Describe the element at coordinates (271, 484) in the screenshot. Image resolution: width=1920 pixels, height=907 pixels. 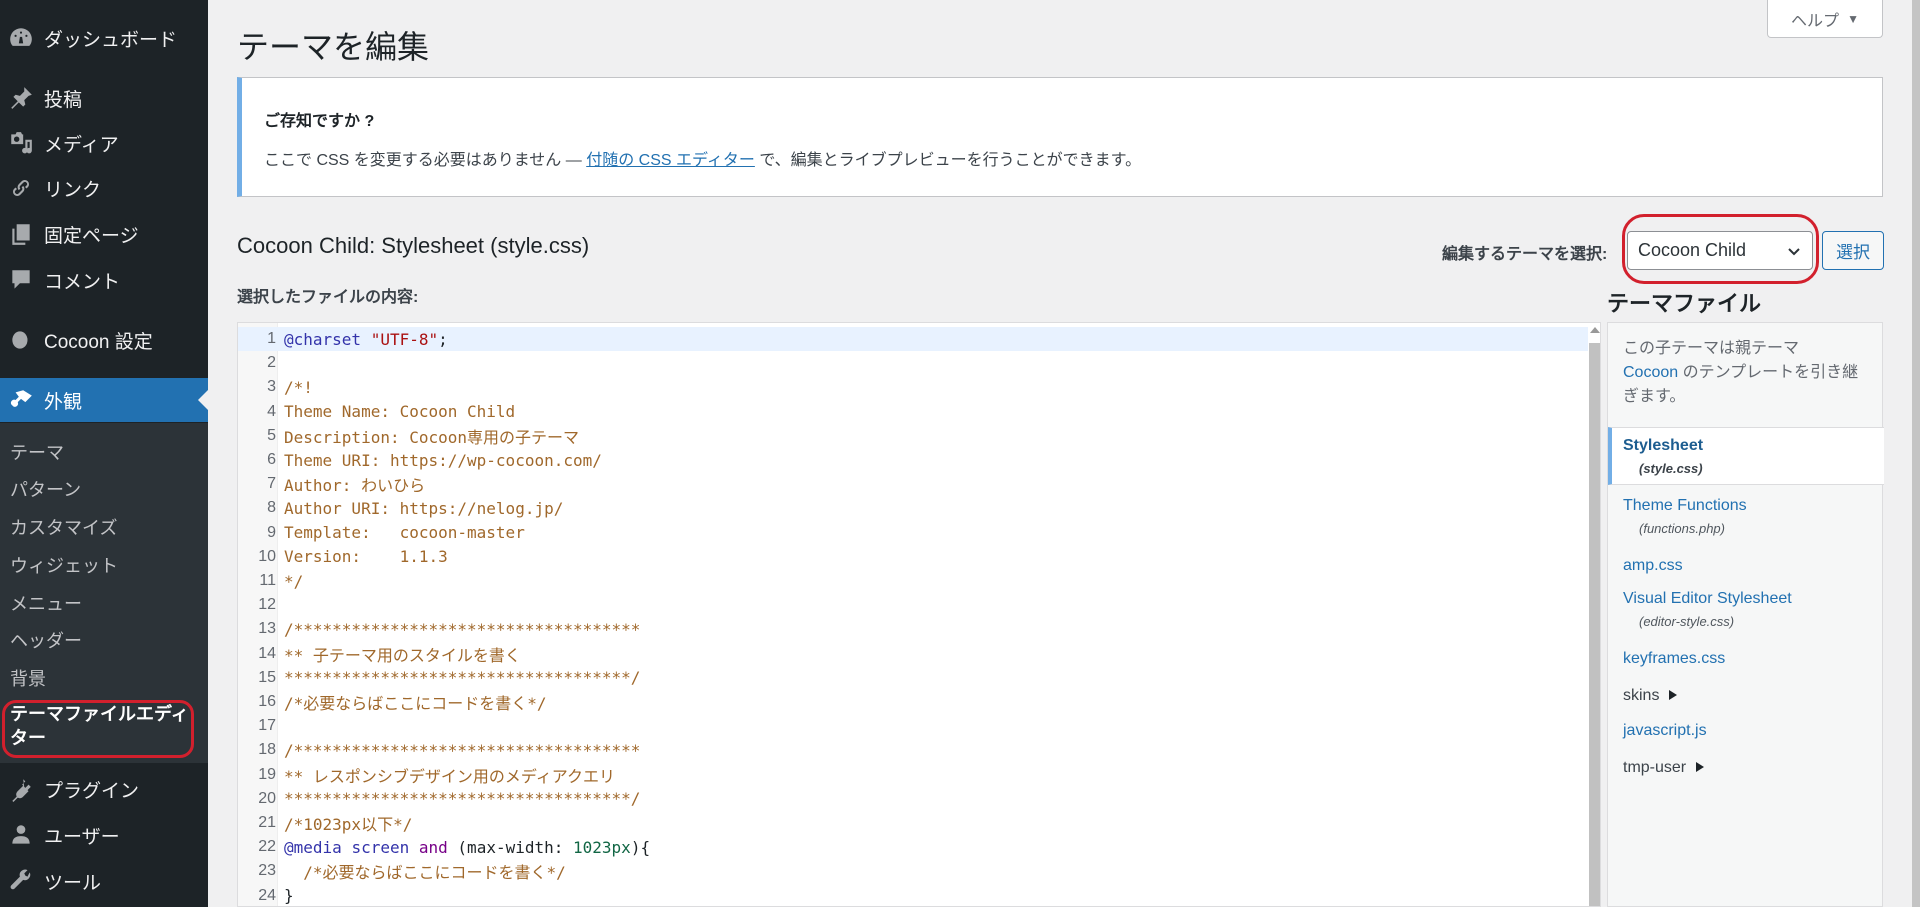
I see `line-number: 7` at that location.